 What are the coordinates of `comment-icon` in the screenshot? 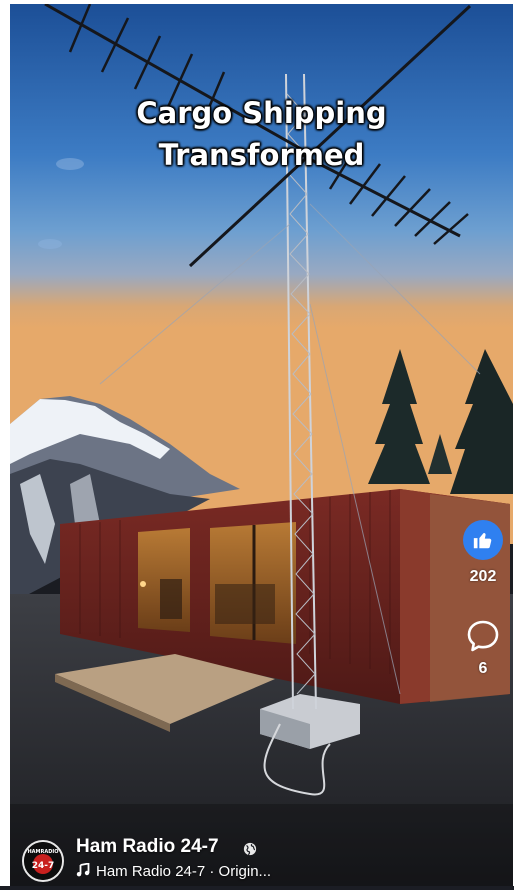 It's located at (483, 636).